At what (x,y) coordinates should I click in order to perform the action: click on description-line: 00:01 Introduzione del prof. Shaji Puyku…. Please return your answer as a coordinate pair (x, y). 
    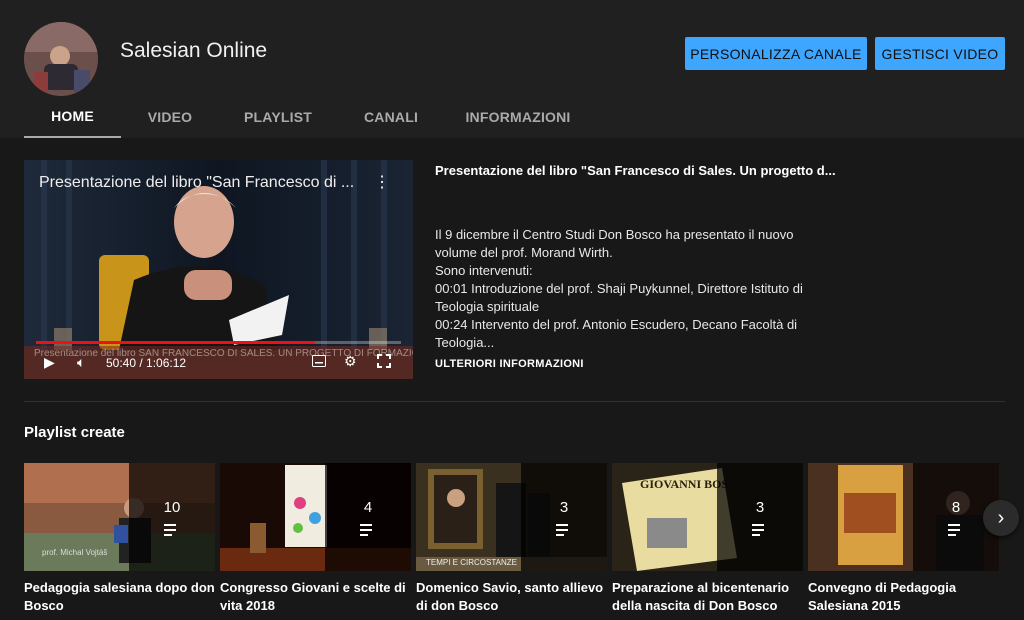
    Looking at the image, I should click on (619, 297).